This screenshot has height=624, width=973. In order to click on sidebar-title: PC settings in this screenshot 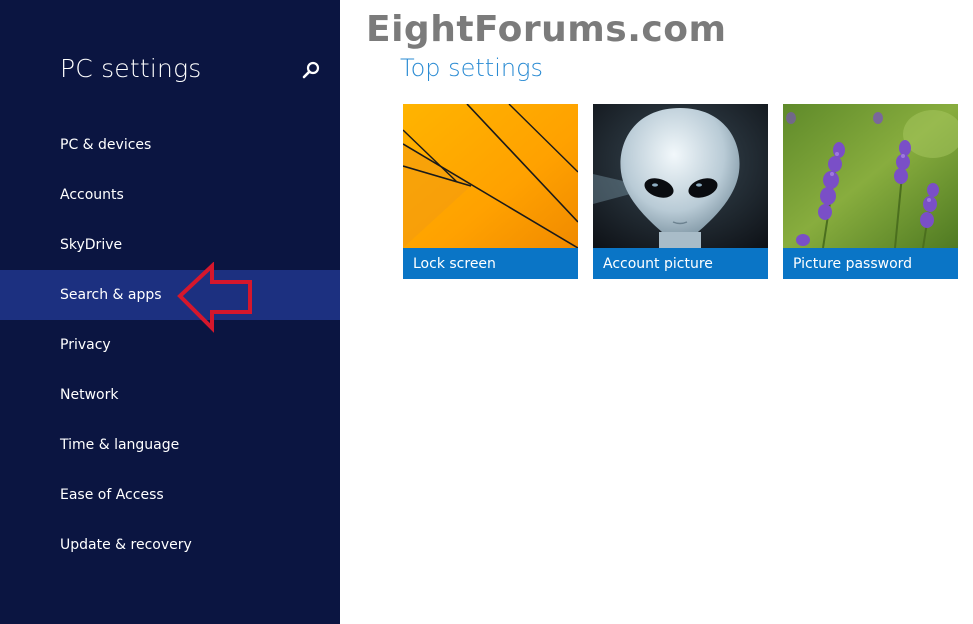, I will do `click(131, 68)`.